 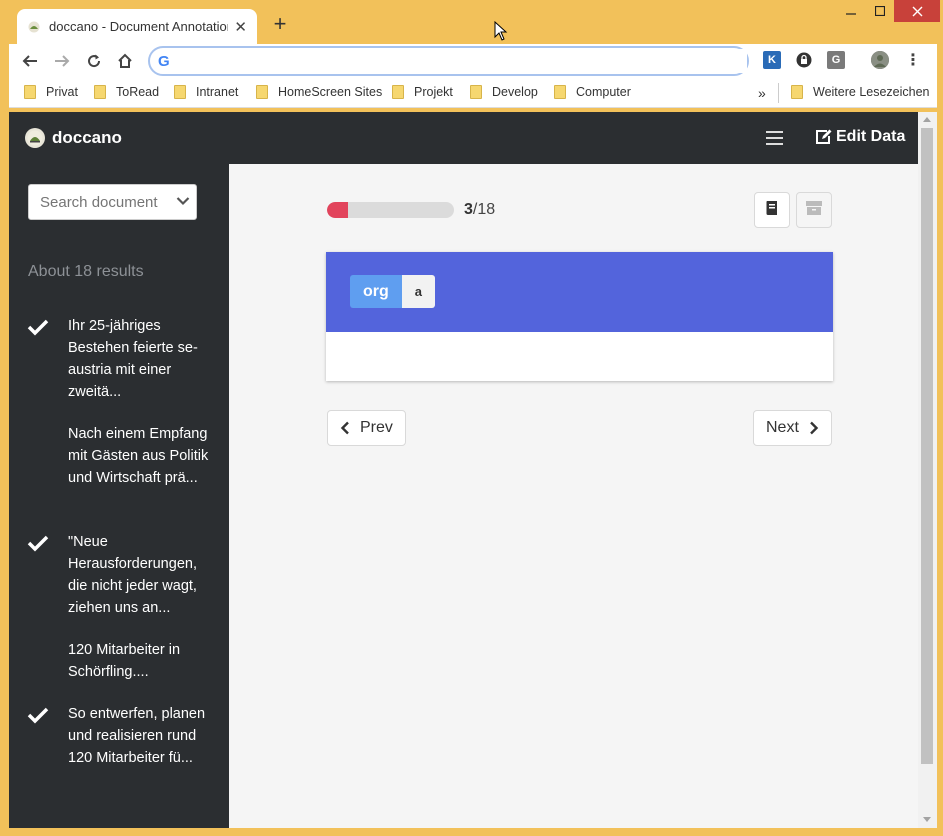 What do you see at coordinates (376, 291) in the screenshot?
I see `label-name: org` at bounding box center [376, 291].